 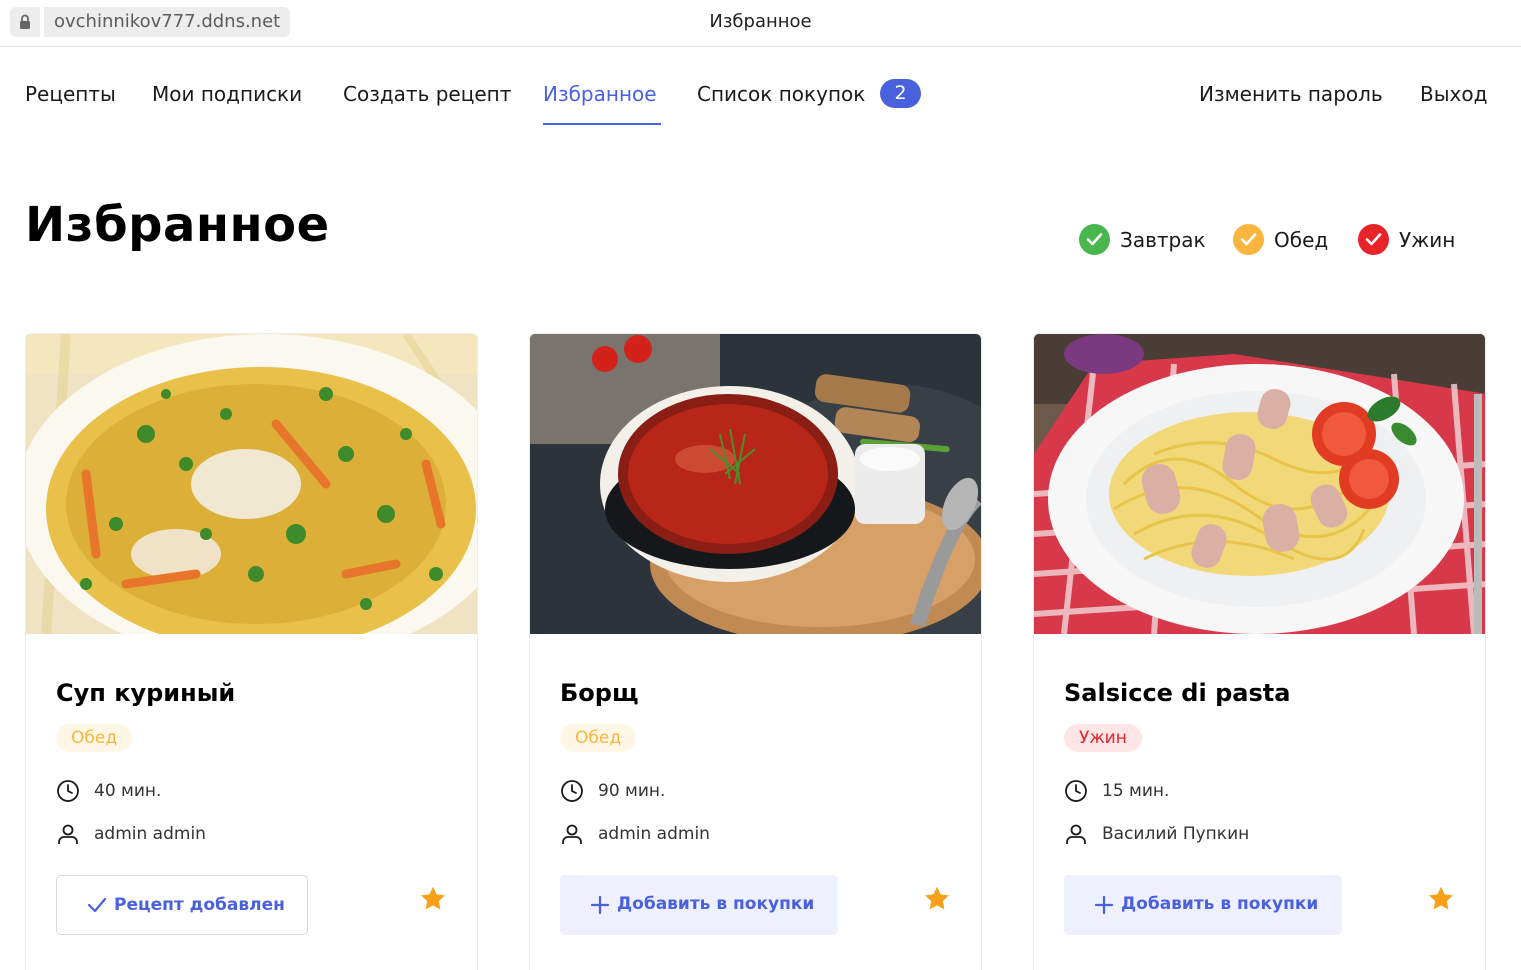 I want to click on recipe-title: Salsicce di pasta, so click(x=1177, y=693).